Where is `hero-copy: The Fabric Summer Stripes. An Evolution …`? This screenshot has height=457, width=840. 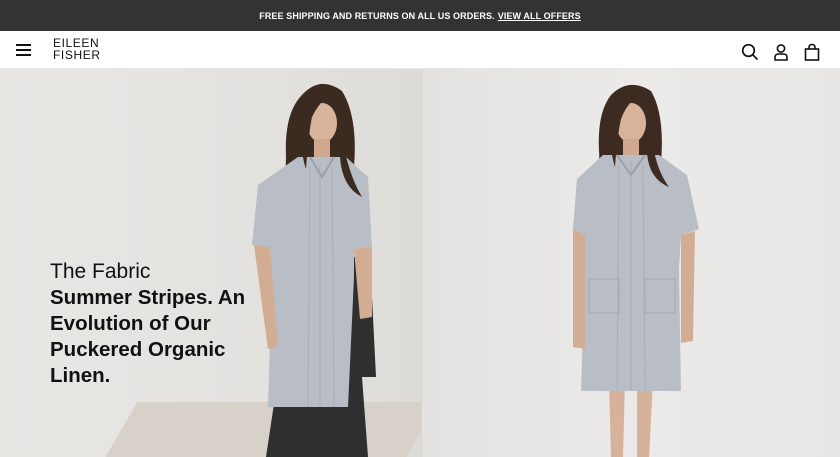
hero-copy: The Fabric Summer Stripes. An Evolution … is located at coordinates (165, 324).